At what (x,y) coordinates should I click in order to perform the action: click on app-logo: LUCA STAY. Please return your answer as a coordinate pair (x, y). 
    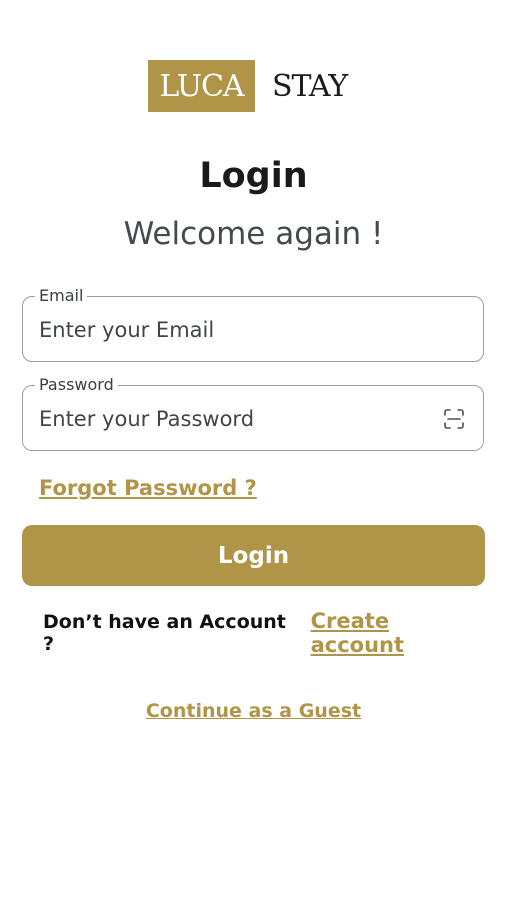
    Looking at the image, I should click on (248, 86).